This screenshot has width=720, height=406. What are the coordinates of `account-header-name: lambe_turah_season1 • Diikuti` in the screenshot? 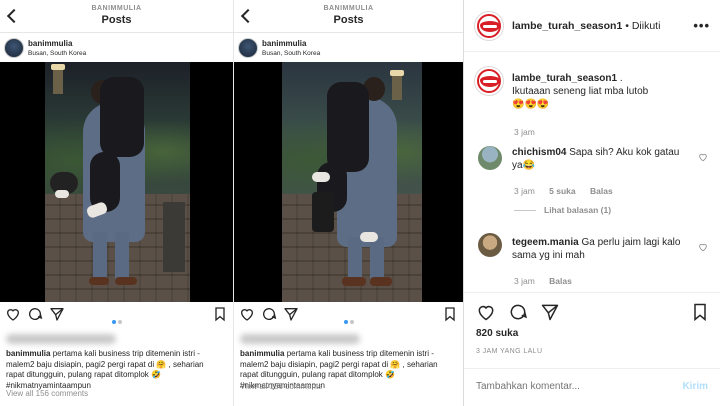 It's located at (586, 26).